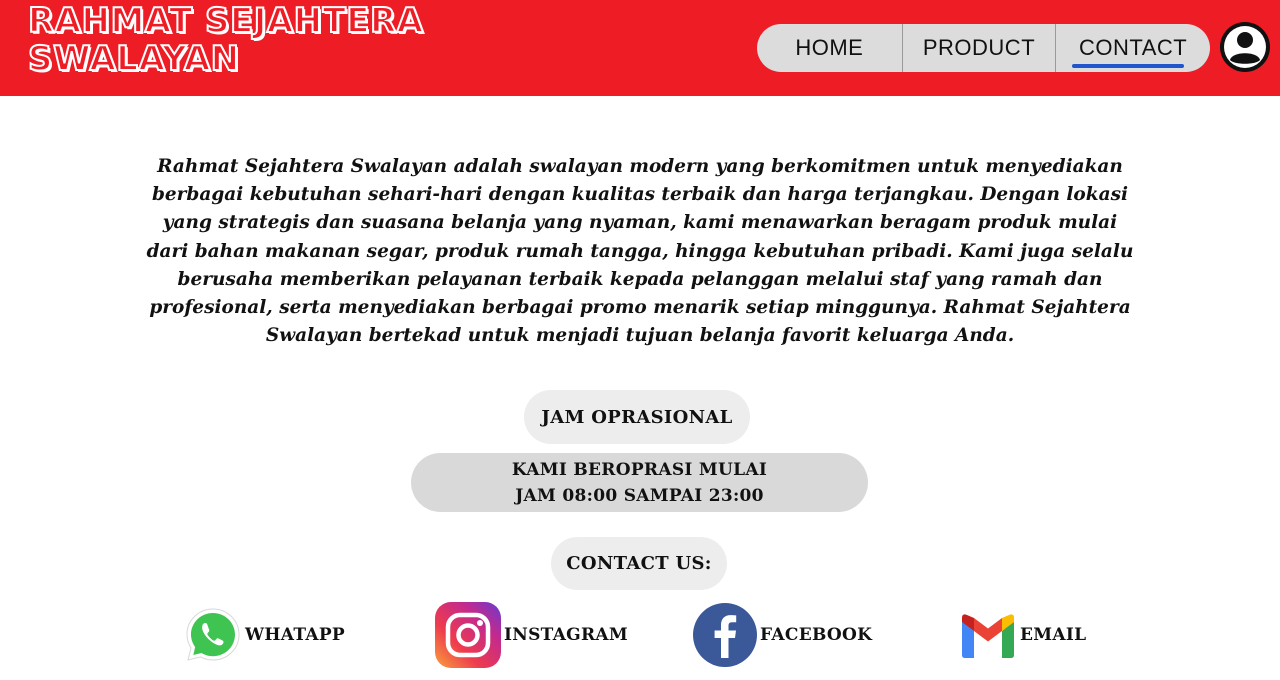 Image resolution: width=1280 pixels, height=680 pixels. I want to click on user-circle-icon, so click(1245, 47).